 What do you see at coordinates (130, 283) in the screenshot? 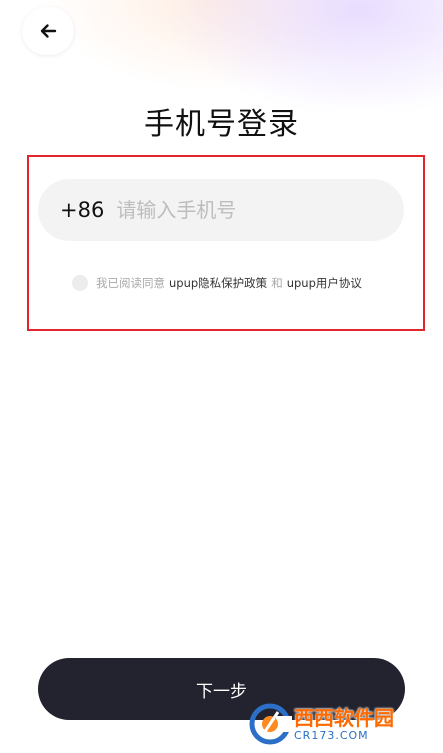
I see `agreement-prefix: 我已阅读同意` at bounding box center [130, 283].